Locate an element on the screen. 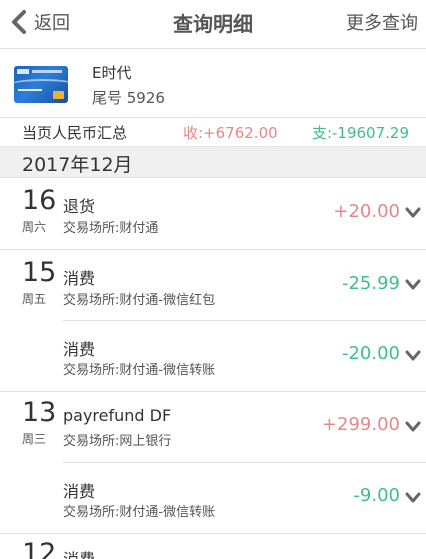 This screenshot has height=559, width=426. txn-day: 13 is located at coordinates (39, 412).